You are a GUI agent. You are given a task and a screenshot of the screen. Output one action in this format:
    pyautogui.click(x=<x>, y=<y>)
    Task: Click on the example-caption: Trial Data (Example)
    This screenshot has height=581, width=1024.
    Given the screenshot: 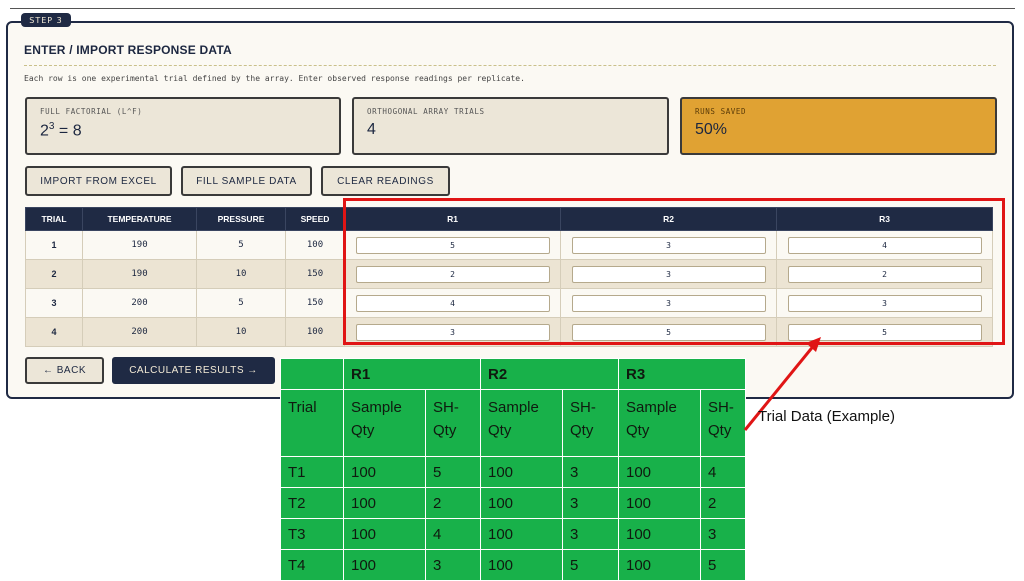 What is the action you would take?
    pyautogui.click(x=826, y=416)
    